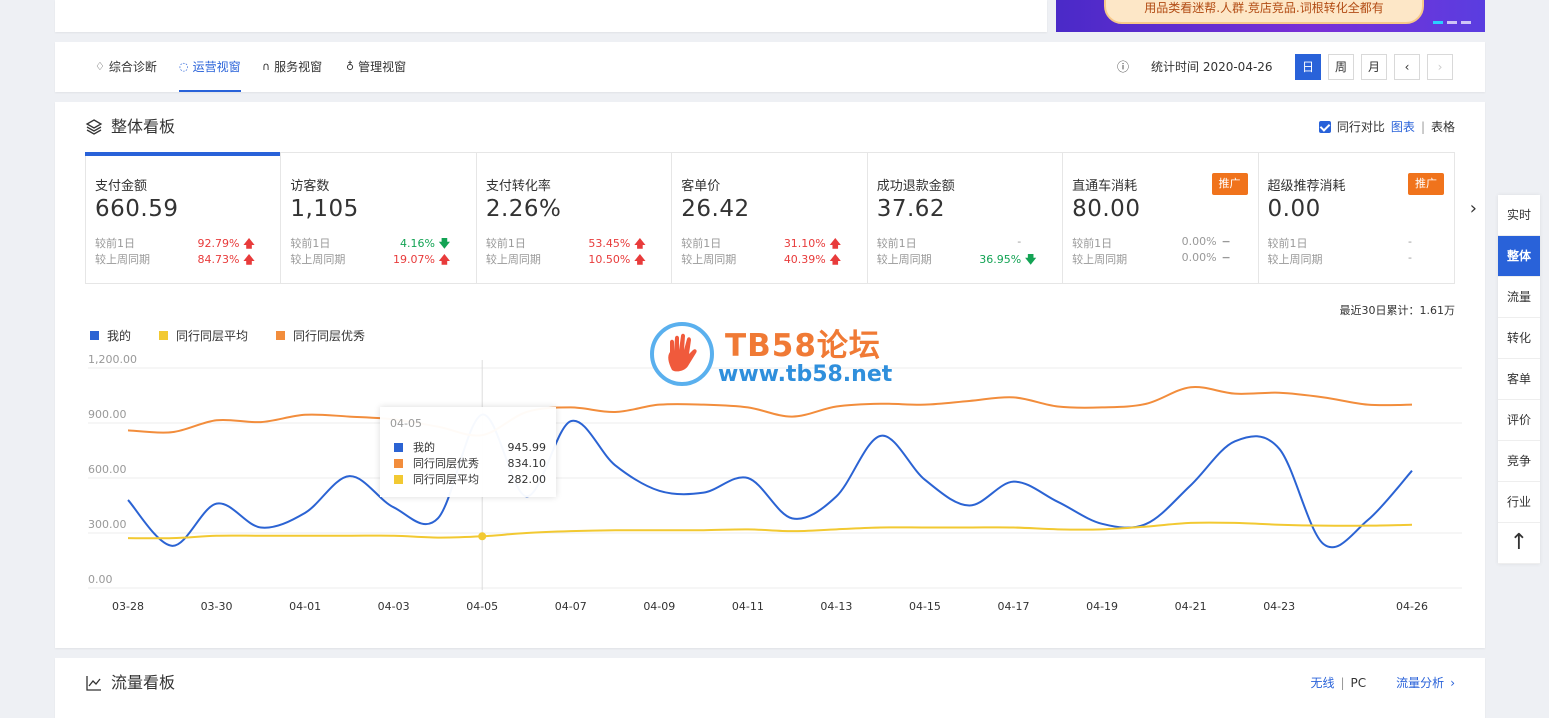  Describe the element at coordinates (966, 218) in the screenshot. I see `metric-card: 成功退款金额 37.62 较前1日 - 较上周同期 36.95% 🡇` at that location.